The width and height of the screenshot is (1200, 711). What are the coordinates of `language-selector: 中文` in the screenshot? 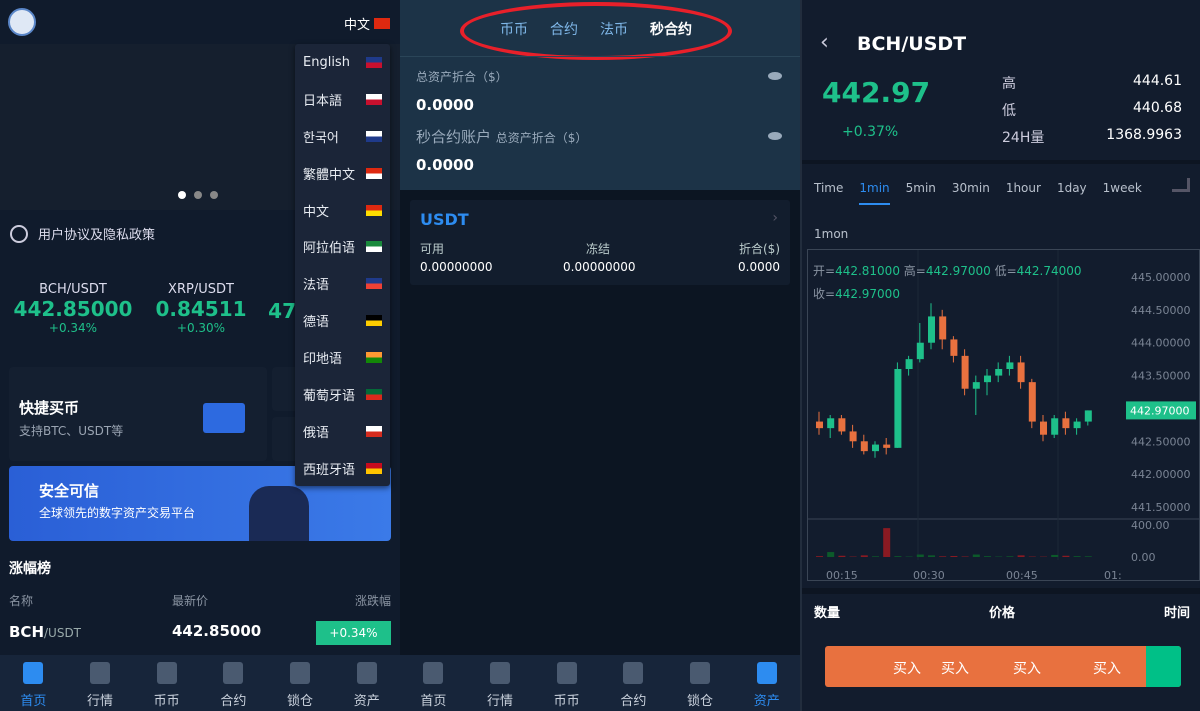 It's located at (367, 23).